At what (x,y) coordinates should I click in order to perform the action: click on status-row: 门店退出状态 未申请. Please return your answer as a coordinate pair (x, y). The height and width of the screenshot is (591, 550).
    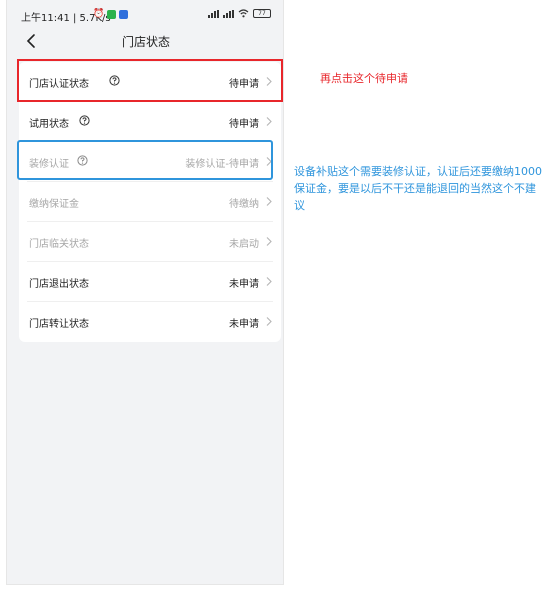
    Looking at the image, I should click on (150, 282).